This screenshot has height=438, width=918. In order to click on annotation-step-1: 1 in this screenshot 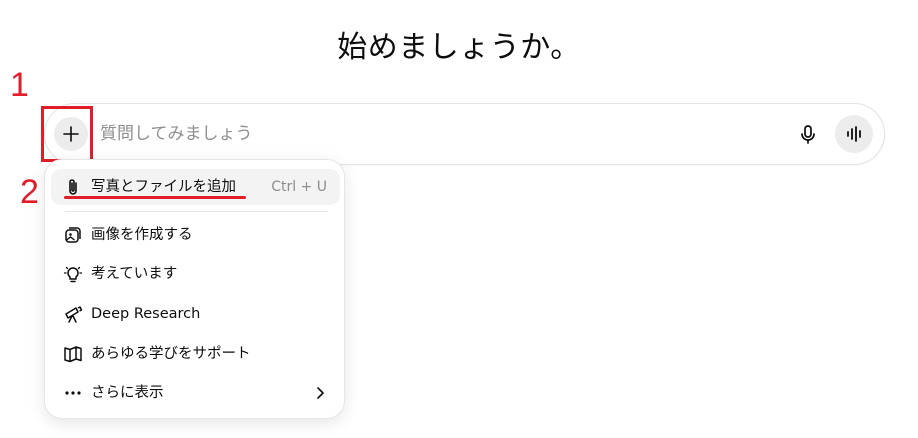, I will do `click(19, 85)`.